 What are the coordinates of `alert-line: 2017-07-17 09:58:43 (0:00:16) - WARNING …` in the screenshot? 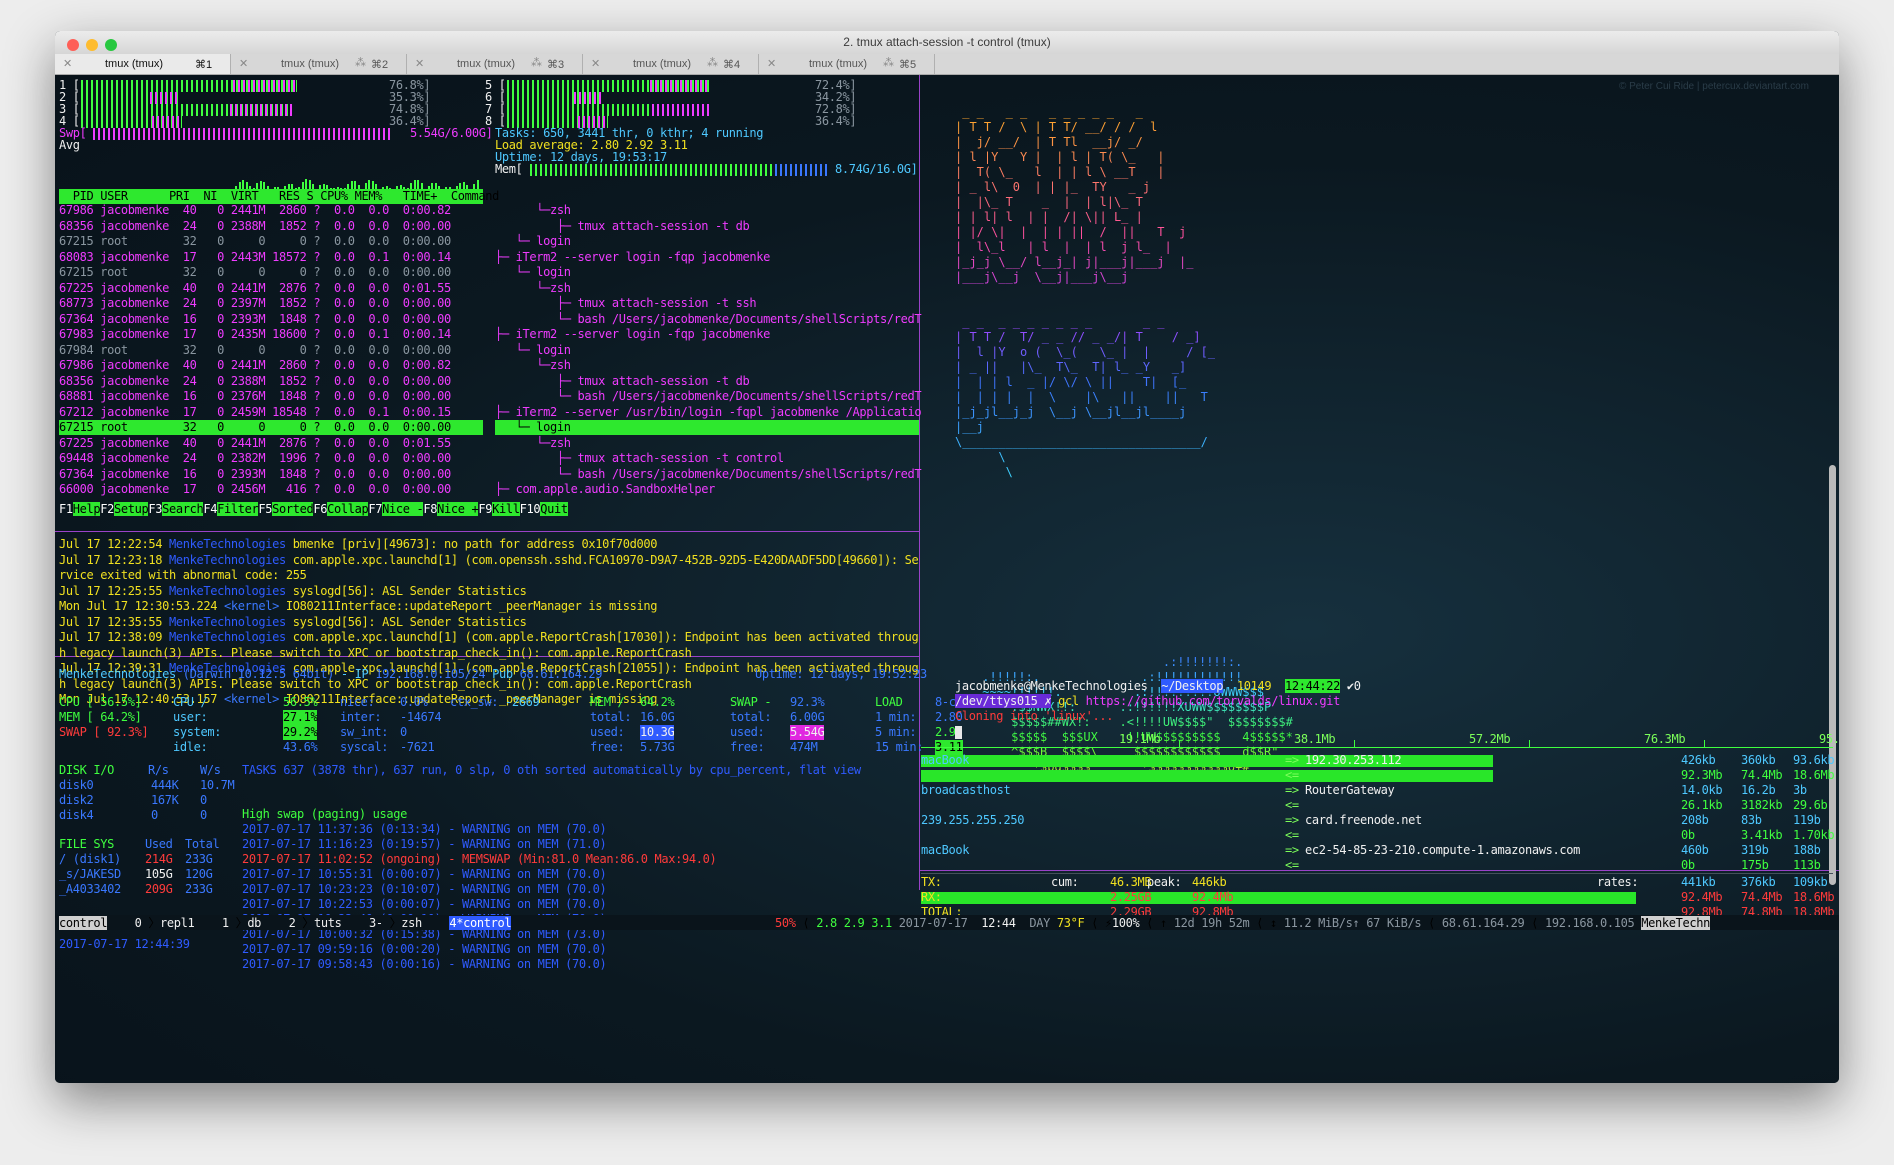 It's located at (424, 964).